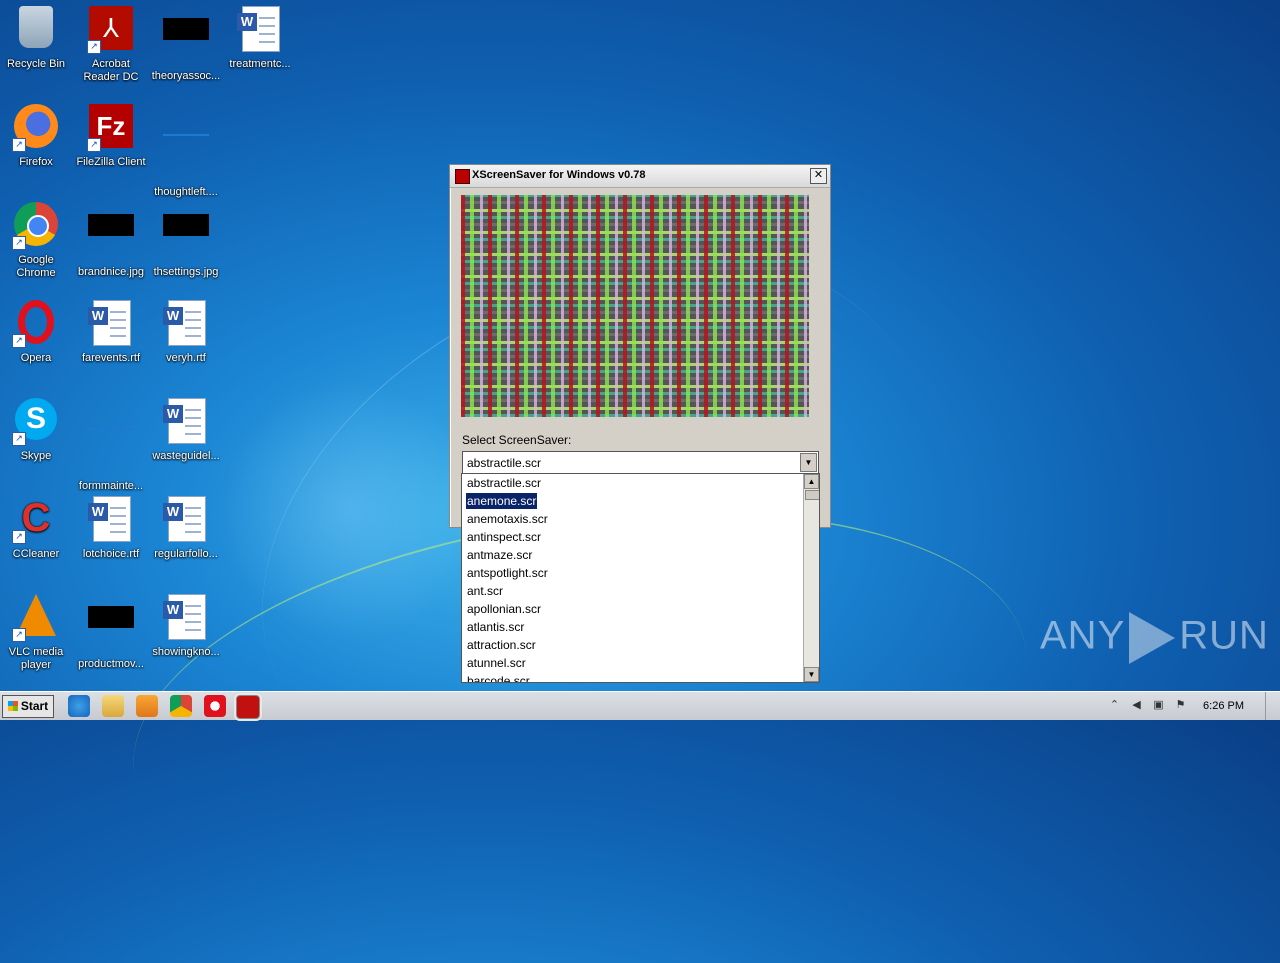 The width and height of the screenshot is (1280, 963). I want to click on desktop-icon-label: CCleaner, so click(36, 554).